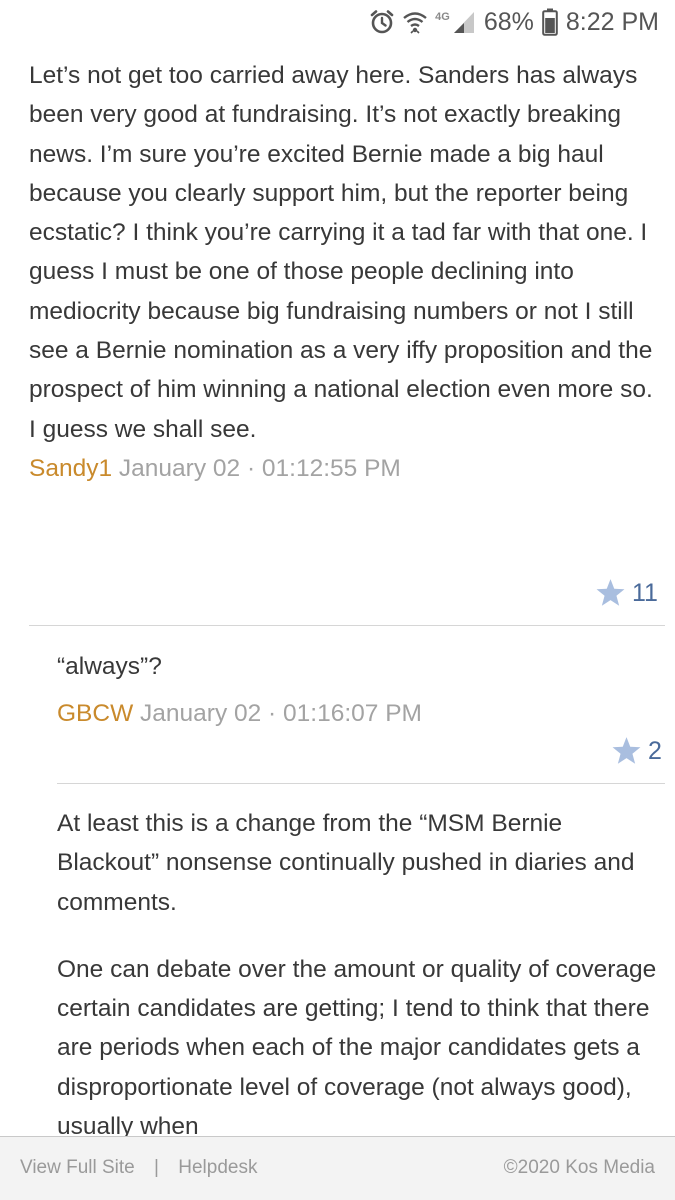 This screenshot has height=1200, width=675. What do you see at coordinates (77, 1167) in the screenshot?
I see `view-full-site-link: View Full Site` at bounding box center [77, 1167].